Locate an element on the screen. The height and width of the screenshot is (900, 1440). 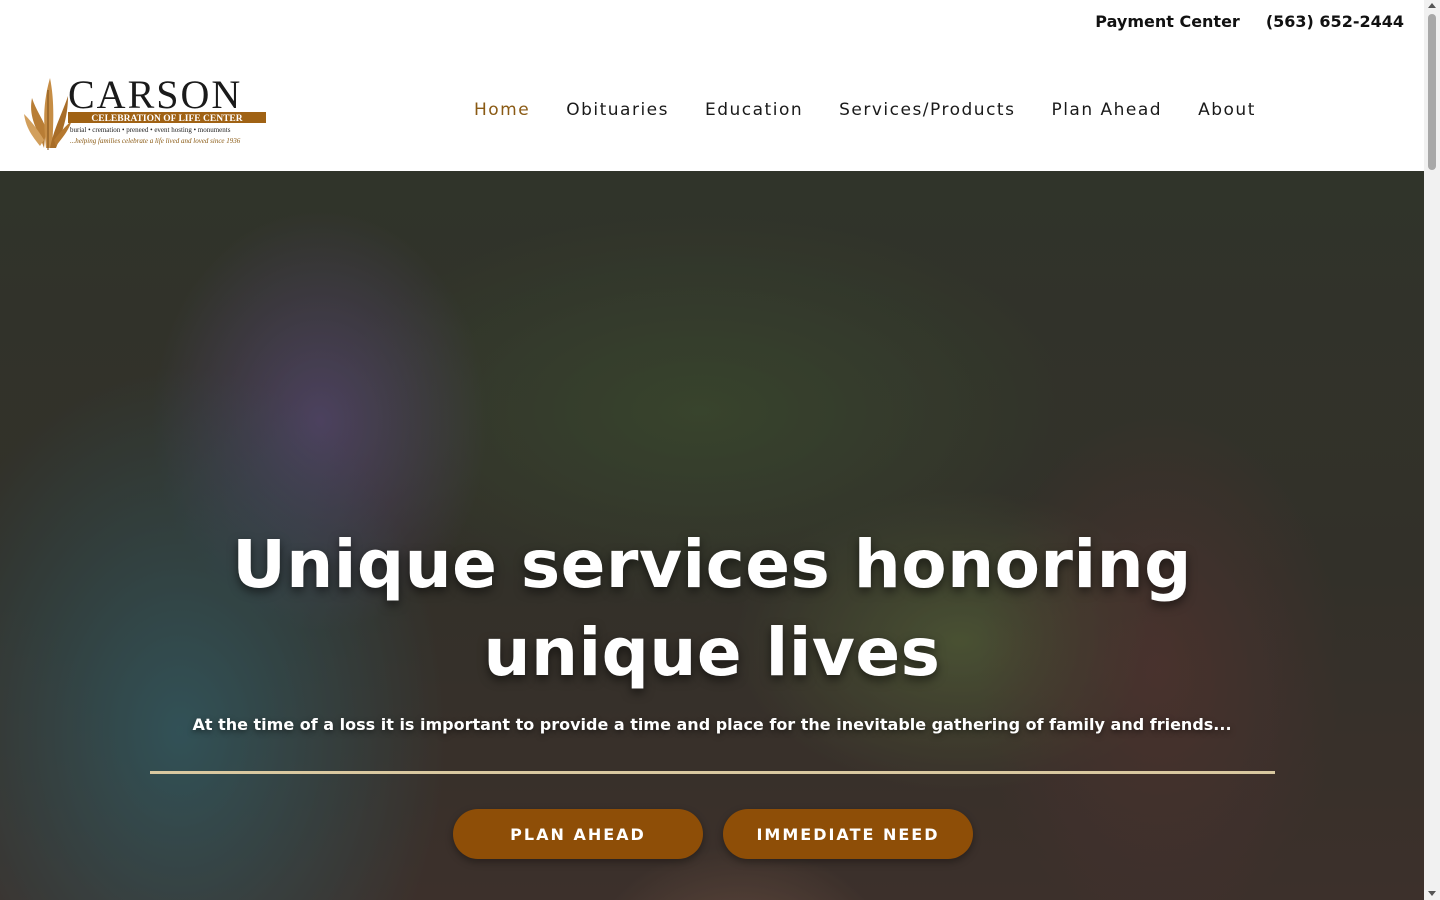
scrollbar-thumb is located at coordinates (1432, 92).